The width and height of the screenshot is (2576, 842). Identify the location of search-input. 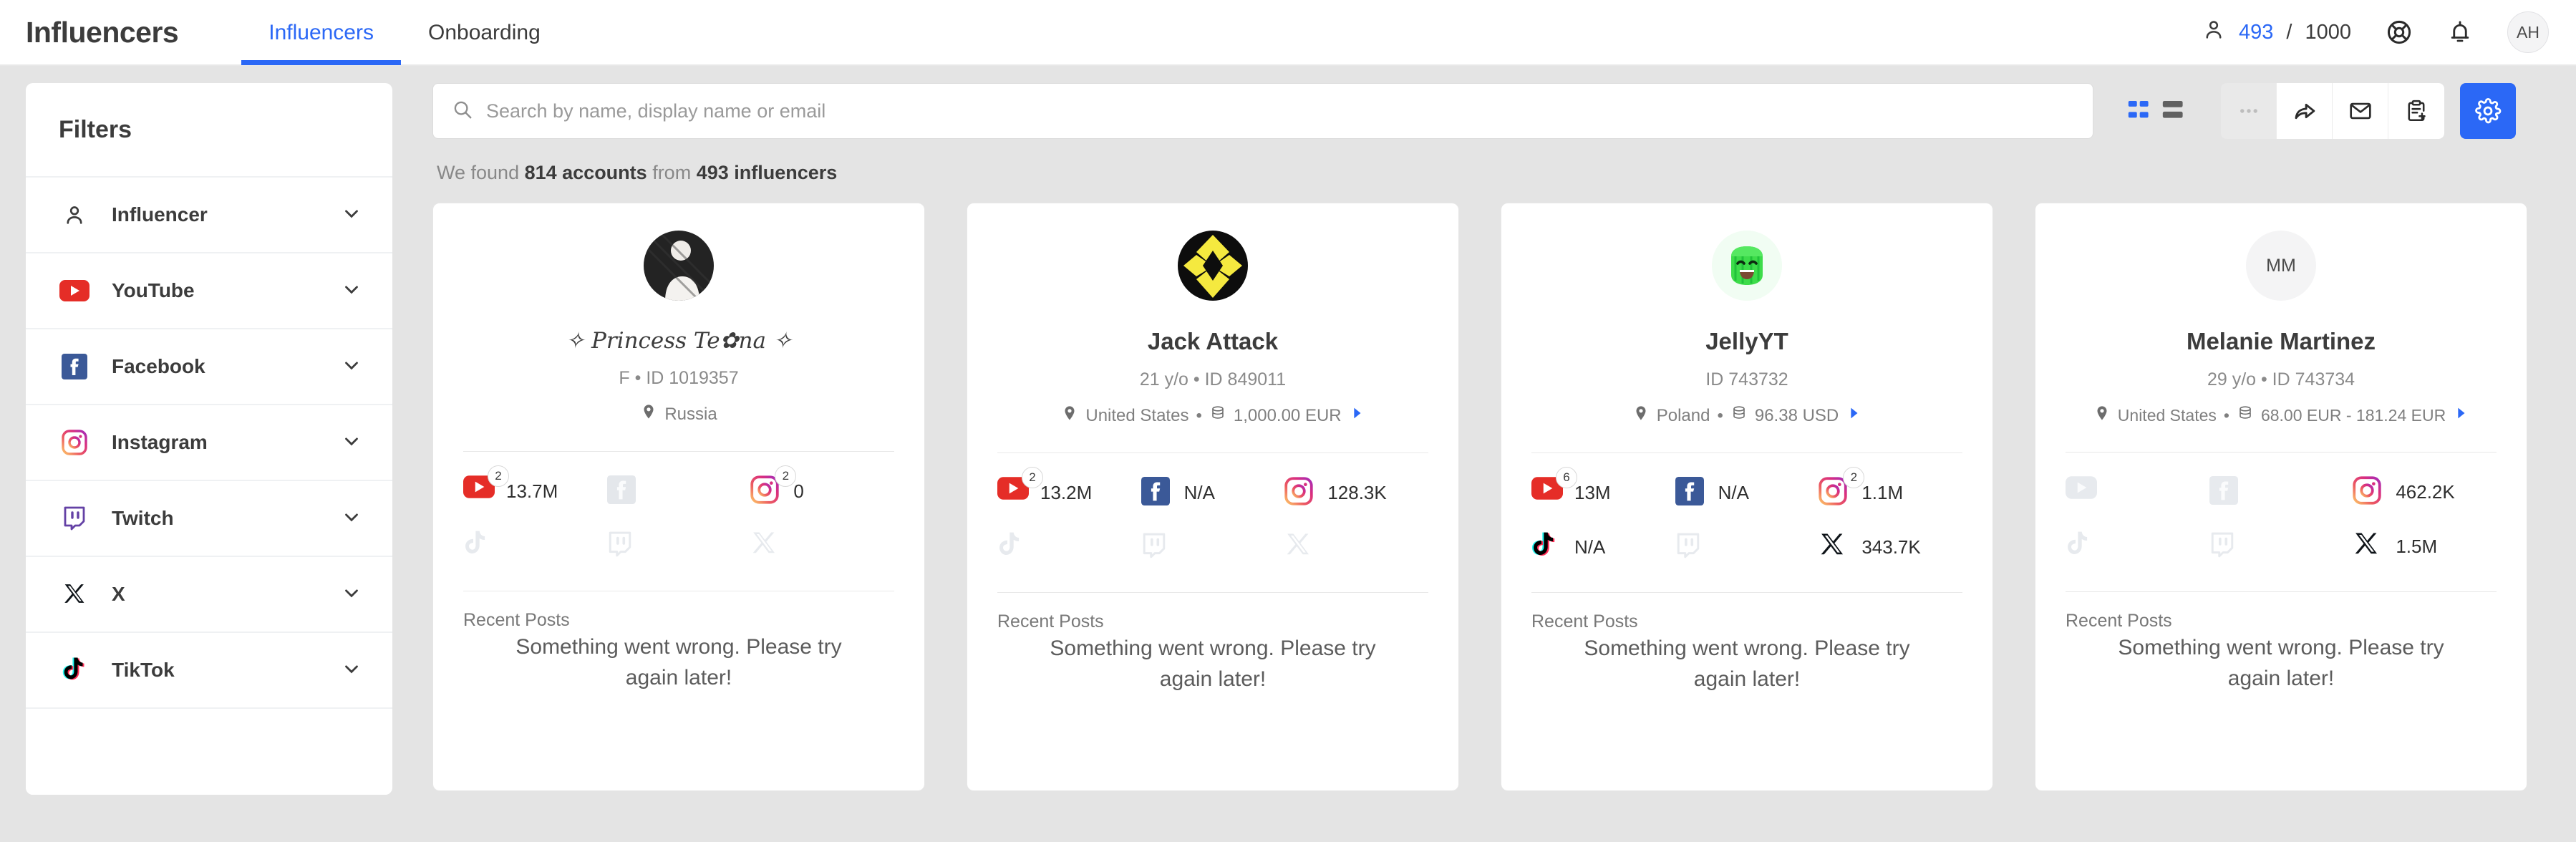
(1280, 111).